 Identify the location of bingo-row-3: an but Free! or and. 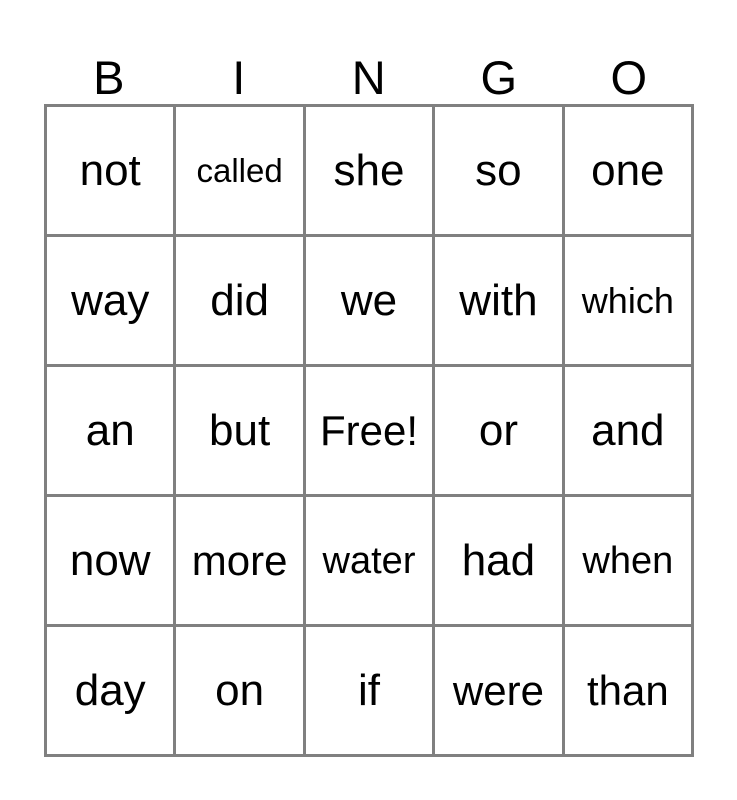
(371, 432).